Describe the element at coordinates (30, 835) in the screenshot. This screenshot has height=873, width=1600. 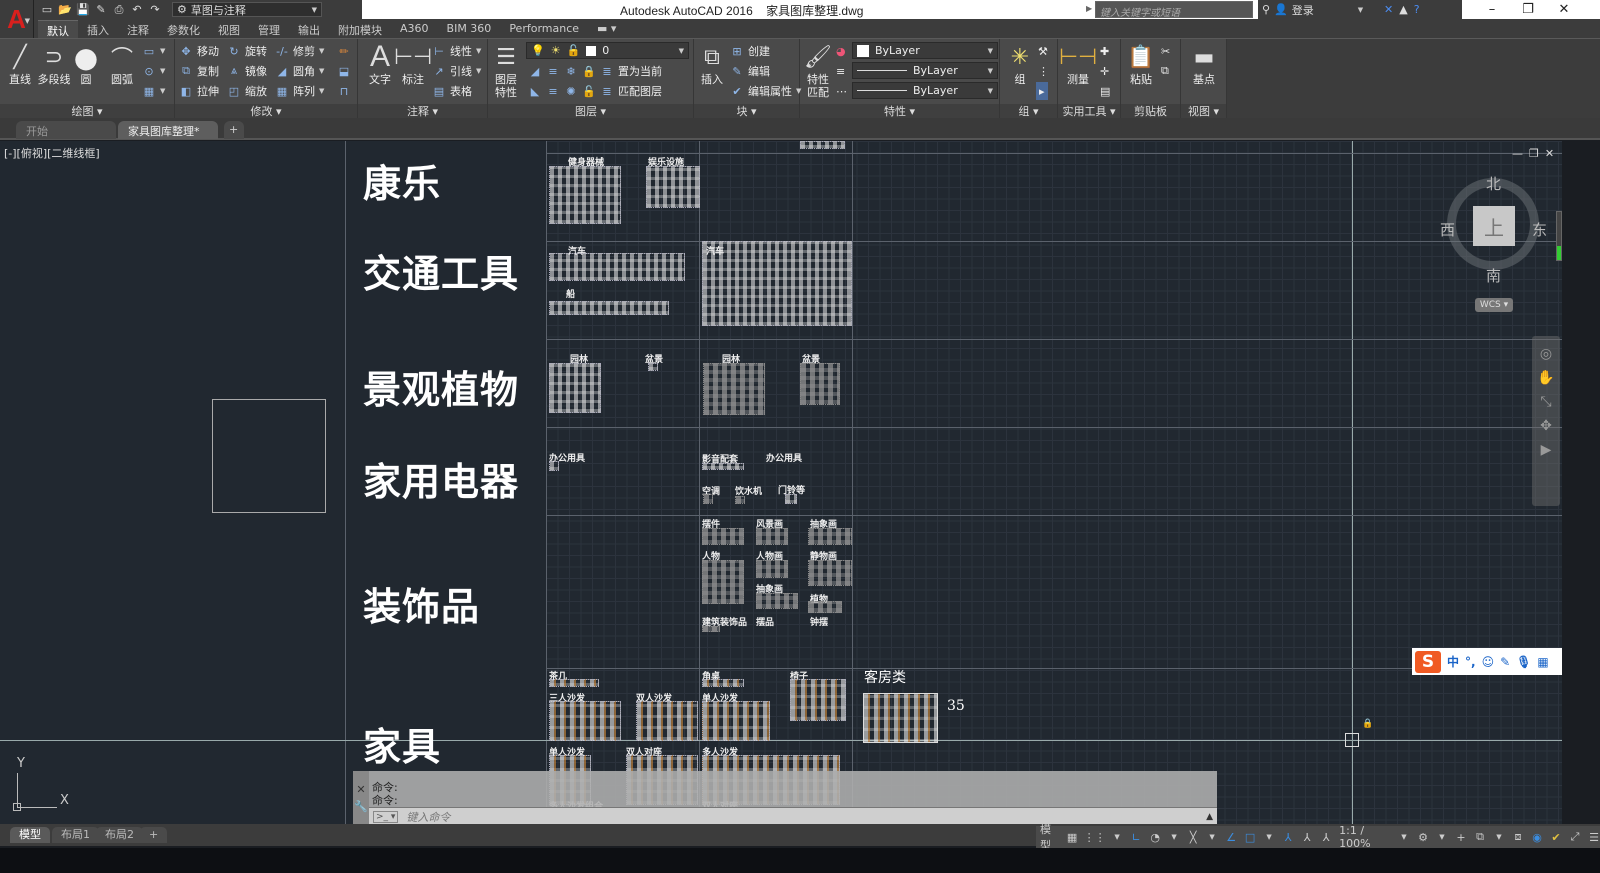
I see `tab-model: 模型` at that location.